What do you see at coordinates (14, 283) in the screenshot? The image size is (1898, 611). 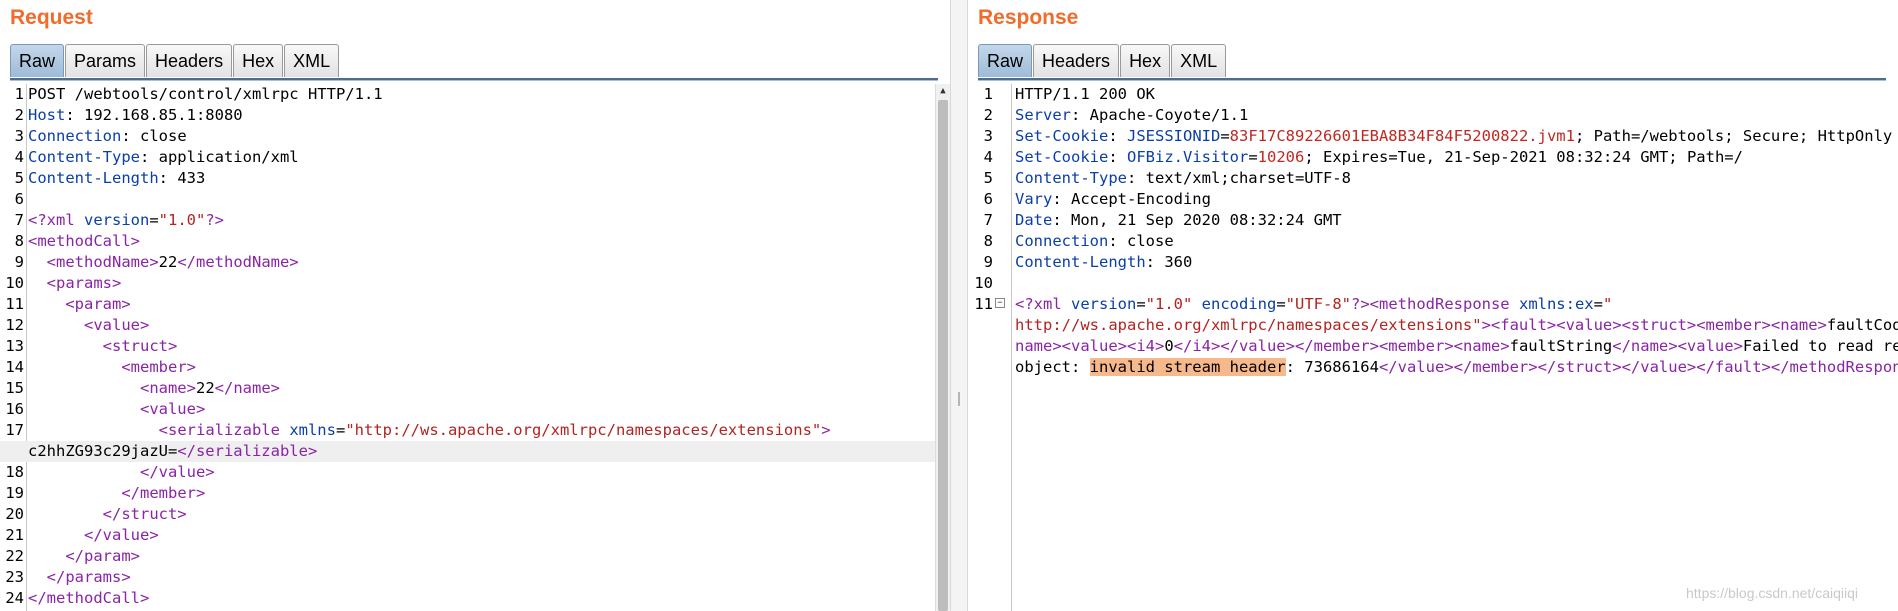 I see `line-number: 10` at bounding box center [14, 283].